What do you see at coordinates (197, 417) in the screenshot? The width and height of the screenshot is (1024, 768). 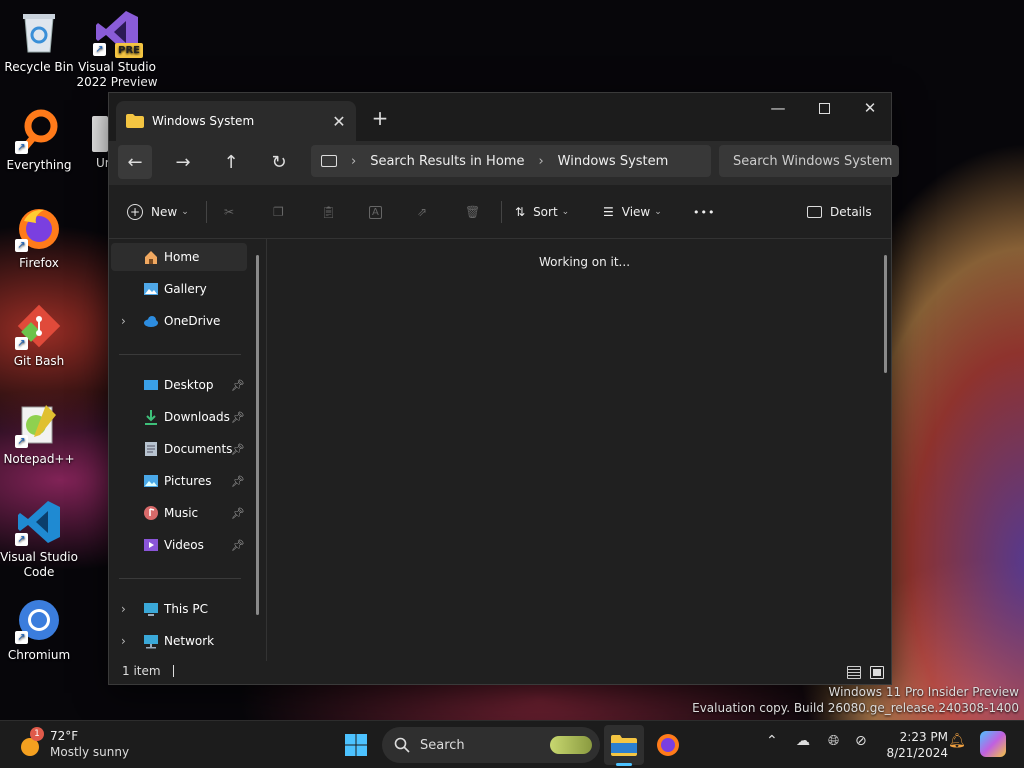 I see `sidebar-item-label: Downloads` at bounding box center [197, 417].